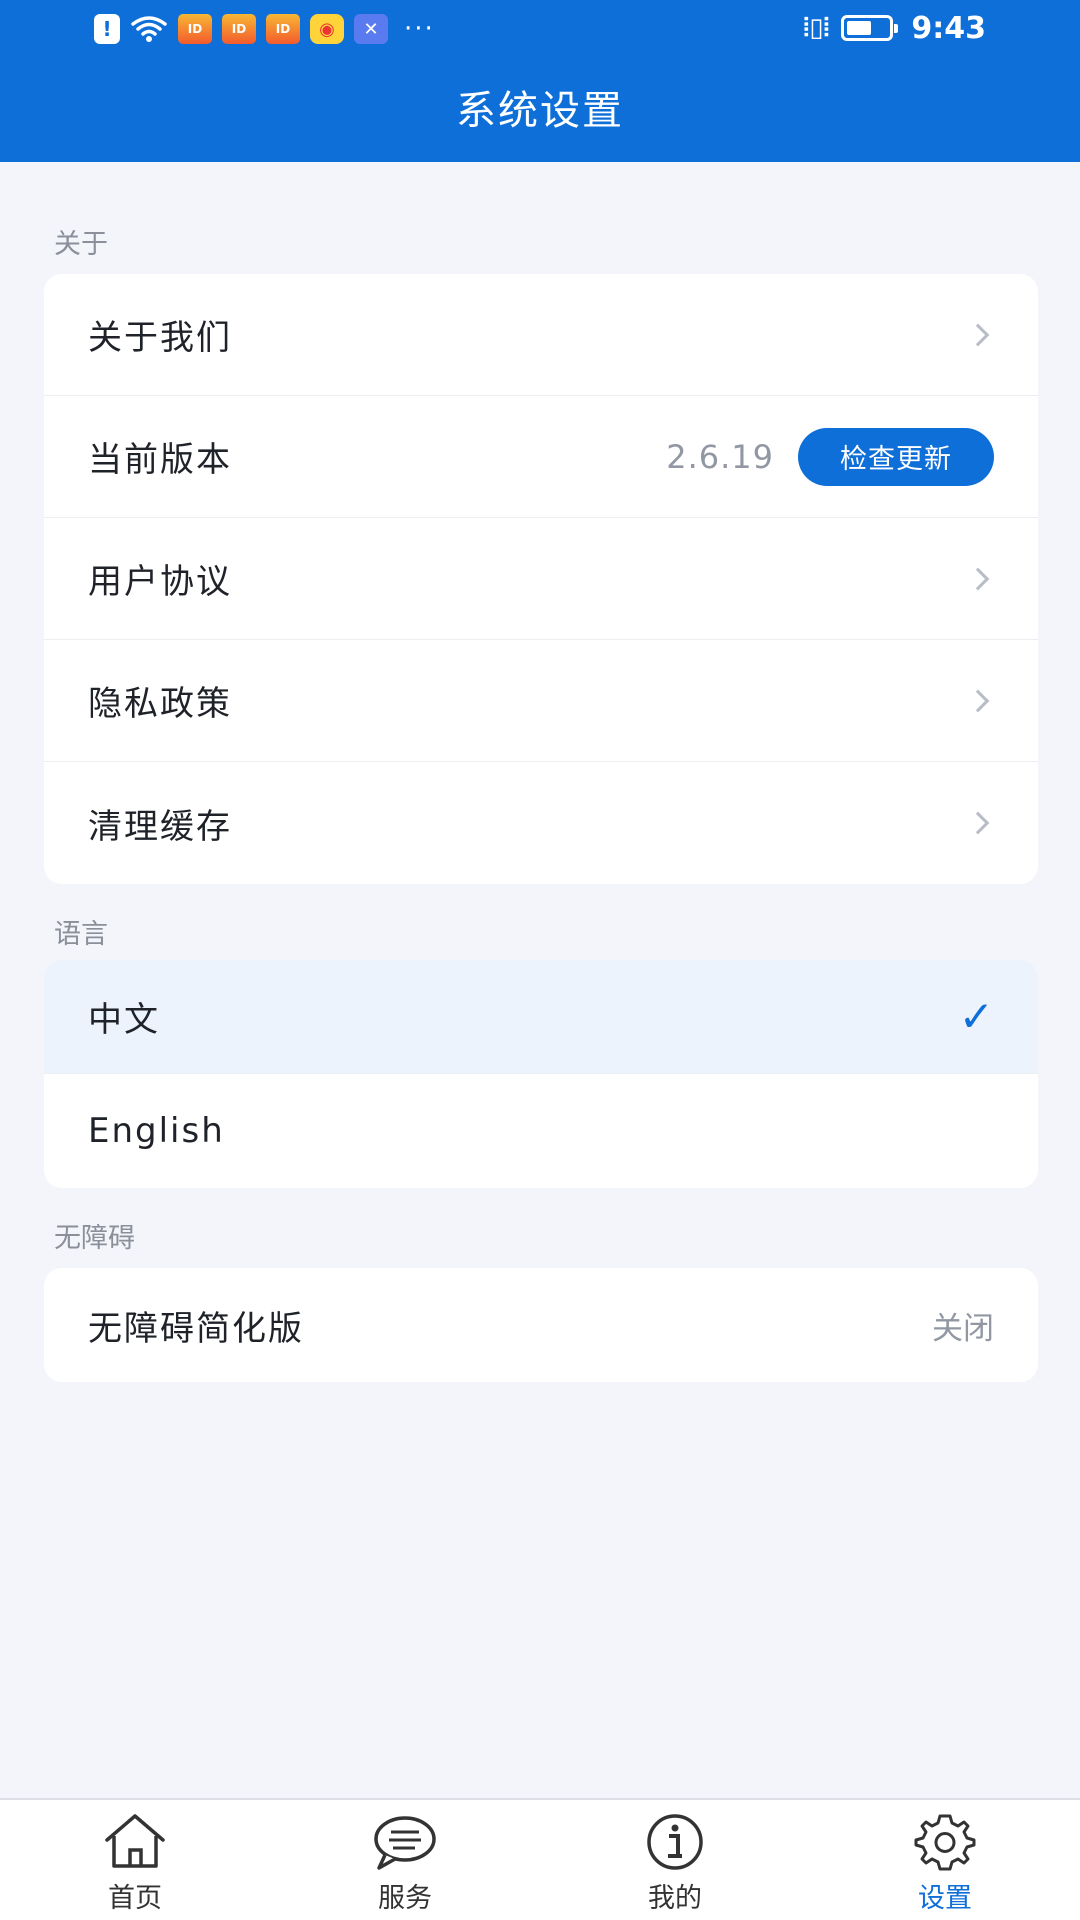 The image size is (1080, 1920). What do you see at coordinates (160, 460) in the screenshot?
I see `row-label: 当前版本` at bounding box center [160, 460].